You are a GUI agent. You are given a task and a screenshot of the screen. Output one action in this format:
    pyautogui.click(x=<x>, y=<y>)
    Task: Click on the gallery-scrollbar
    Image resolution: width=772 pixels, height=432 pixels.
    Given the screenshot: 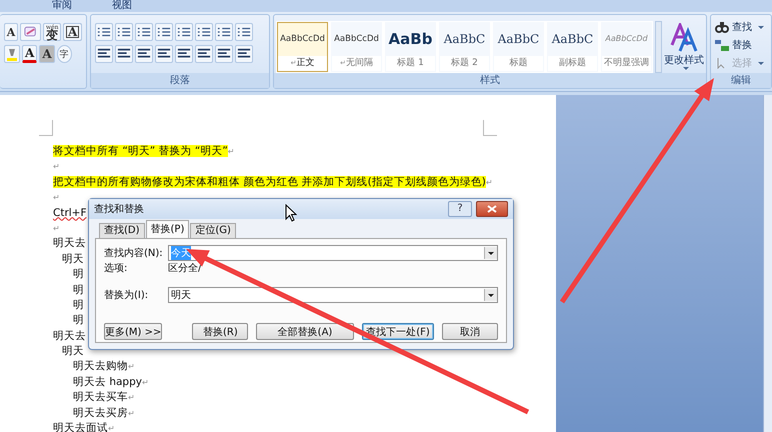 What is the action you would take?
    pyautogui.click(x=658, y=47)
    